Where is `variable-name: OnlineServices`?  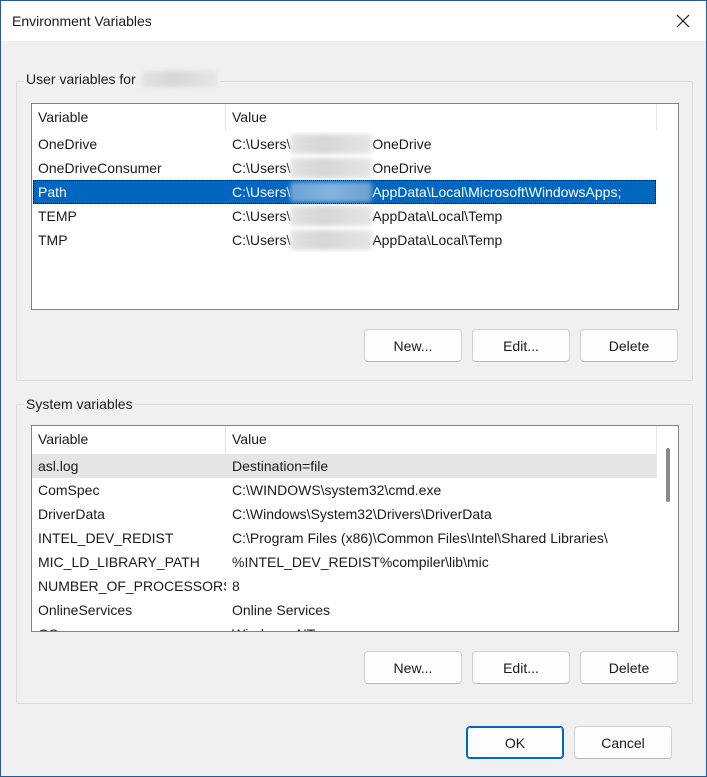
variable-name: OnlineServices is located at coordinates (85, 610).